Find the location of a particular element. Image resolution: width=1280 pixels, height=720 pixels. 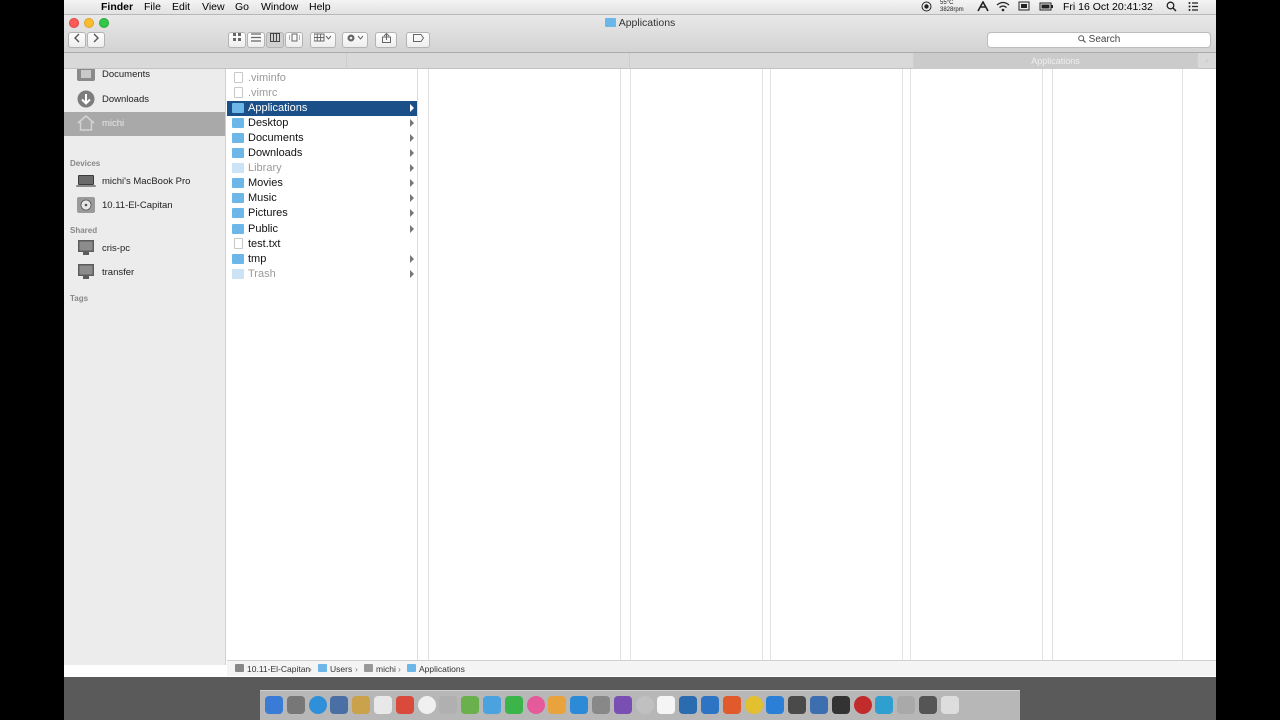

forward-button is located at coordinates (96, 40).